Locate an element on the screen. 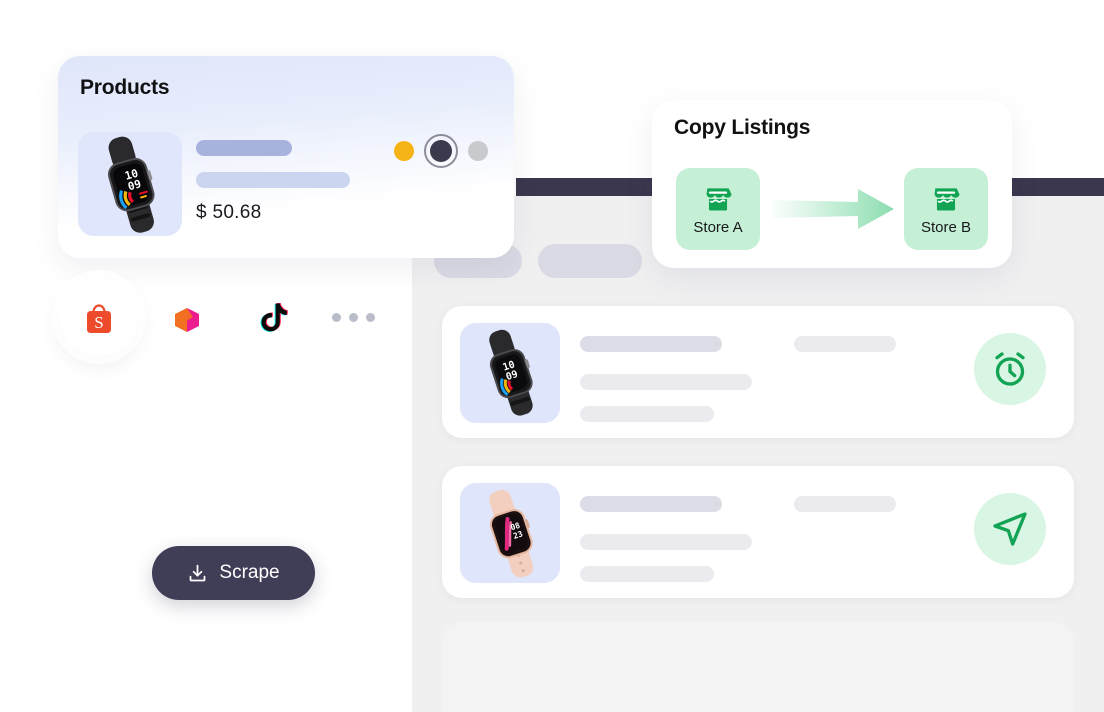 The image size is (1104, 712). tiktok-icon is located at coordinates (274, 317).